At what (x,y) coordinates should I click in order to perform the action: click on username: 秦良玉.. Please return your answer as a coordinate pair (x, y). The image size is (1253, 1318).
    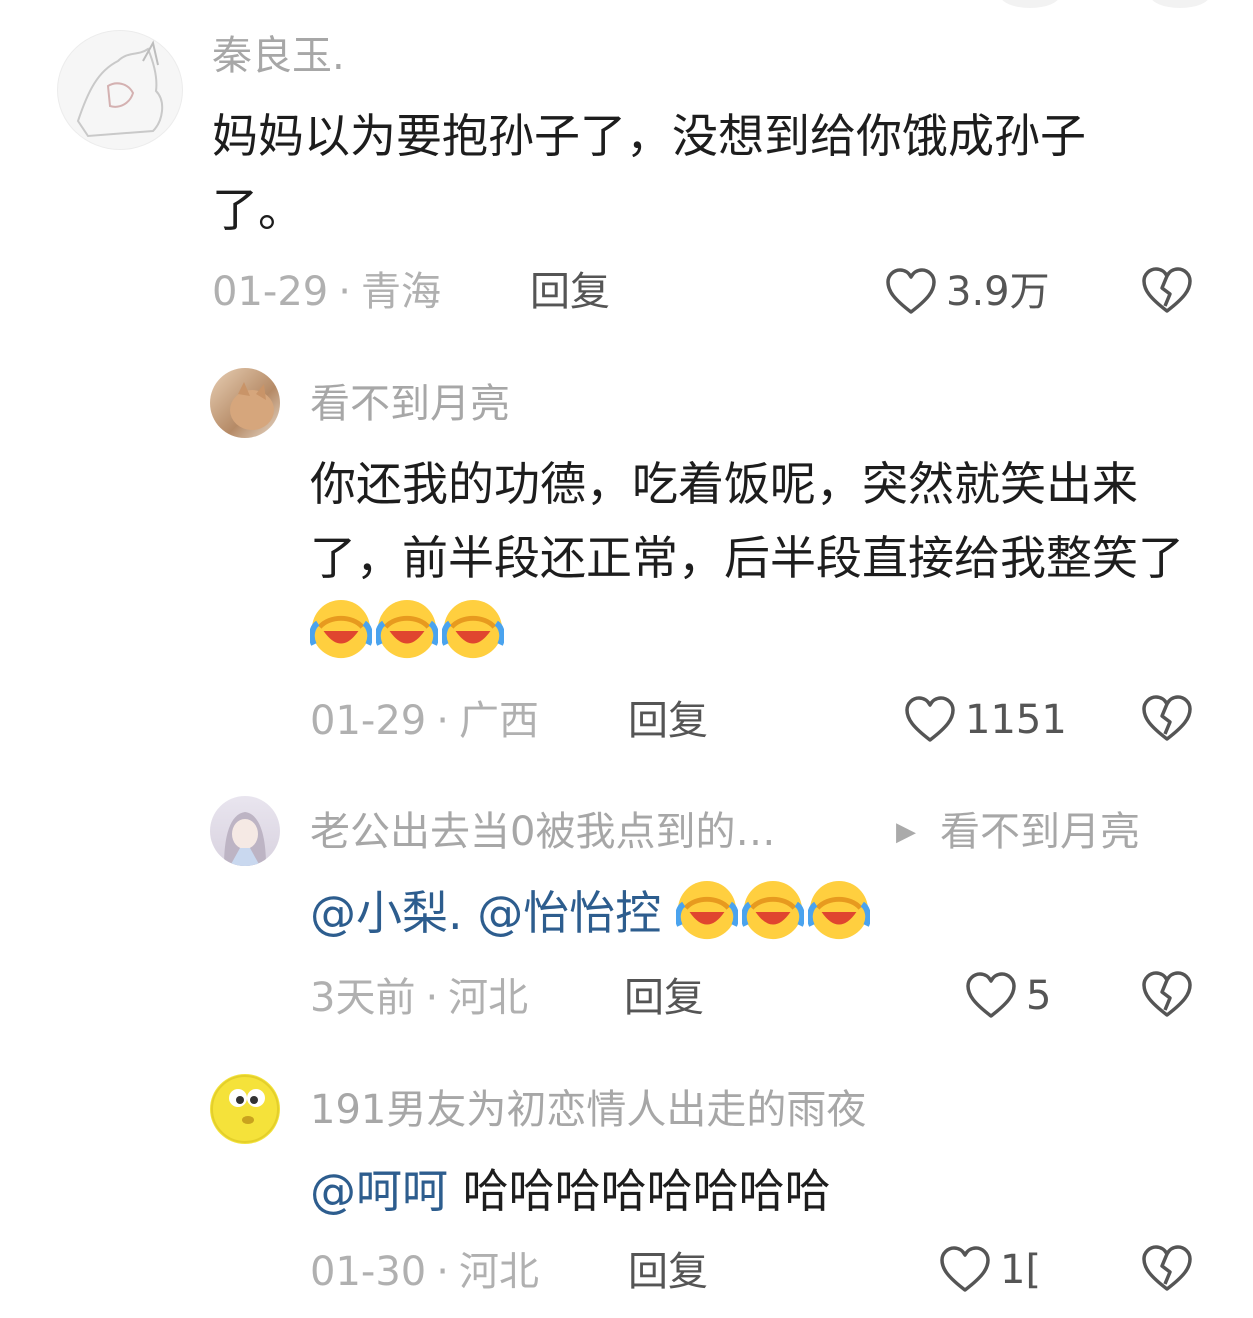
    Looking at the image, I should click on (278, 56).